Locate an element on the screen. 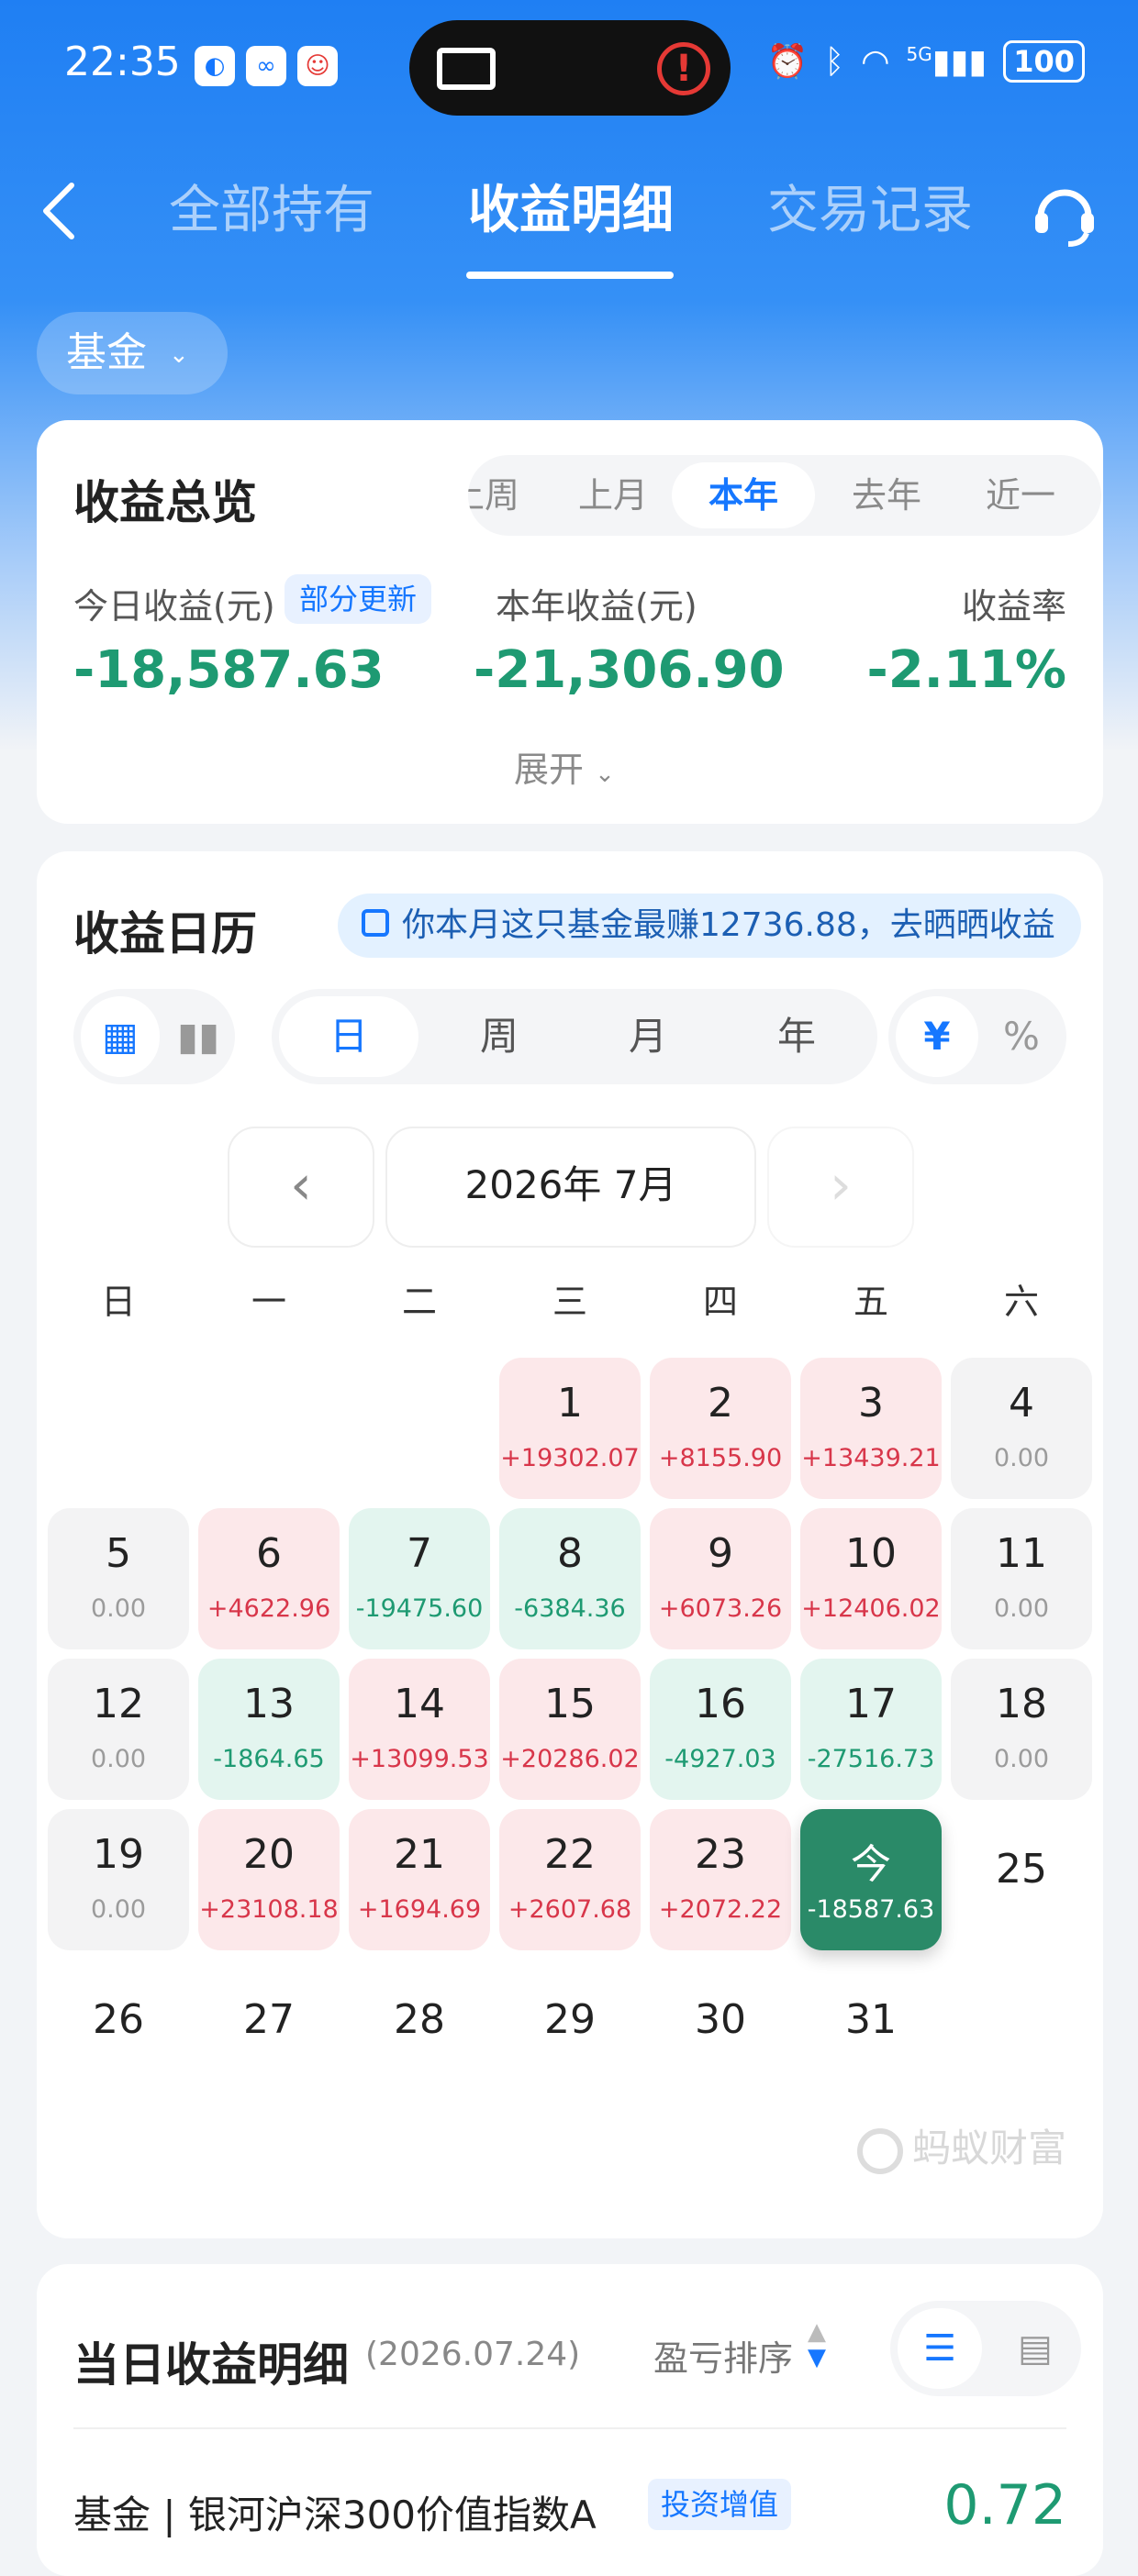  calendar-day-cell: 23 +2072.22 is located at coordinates (720, 1879).